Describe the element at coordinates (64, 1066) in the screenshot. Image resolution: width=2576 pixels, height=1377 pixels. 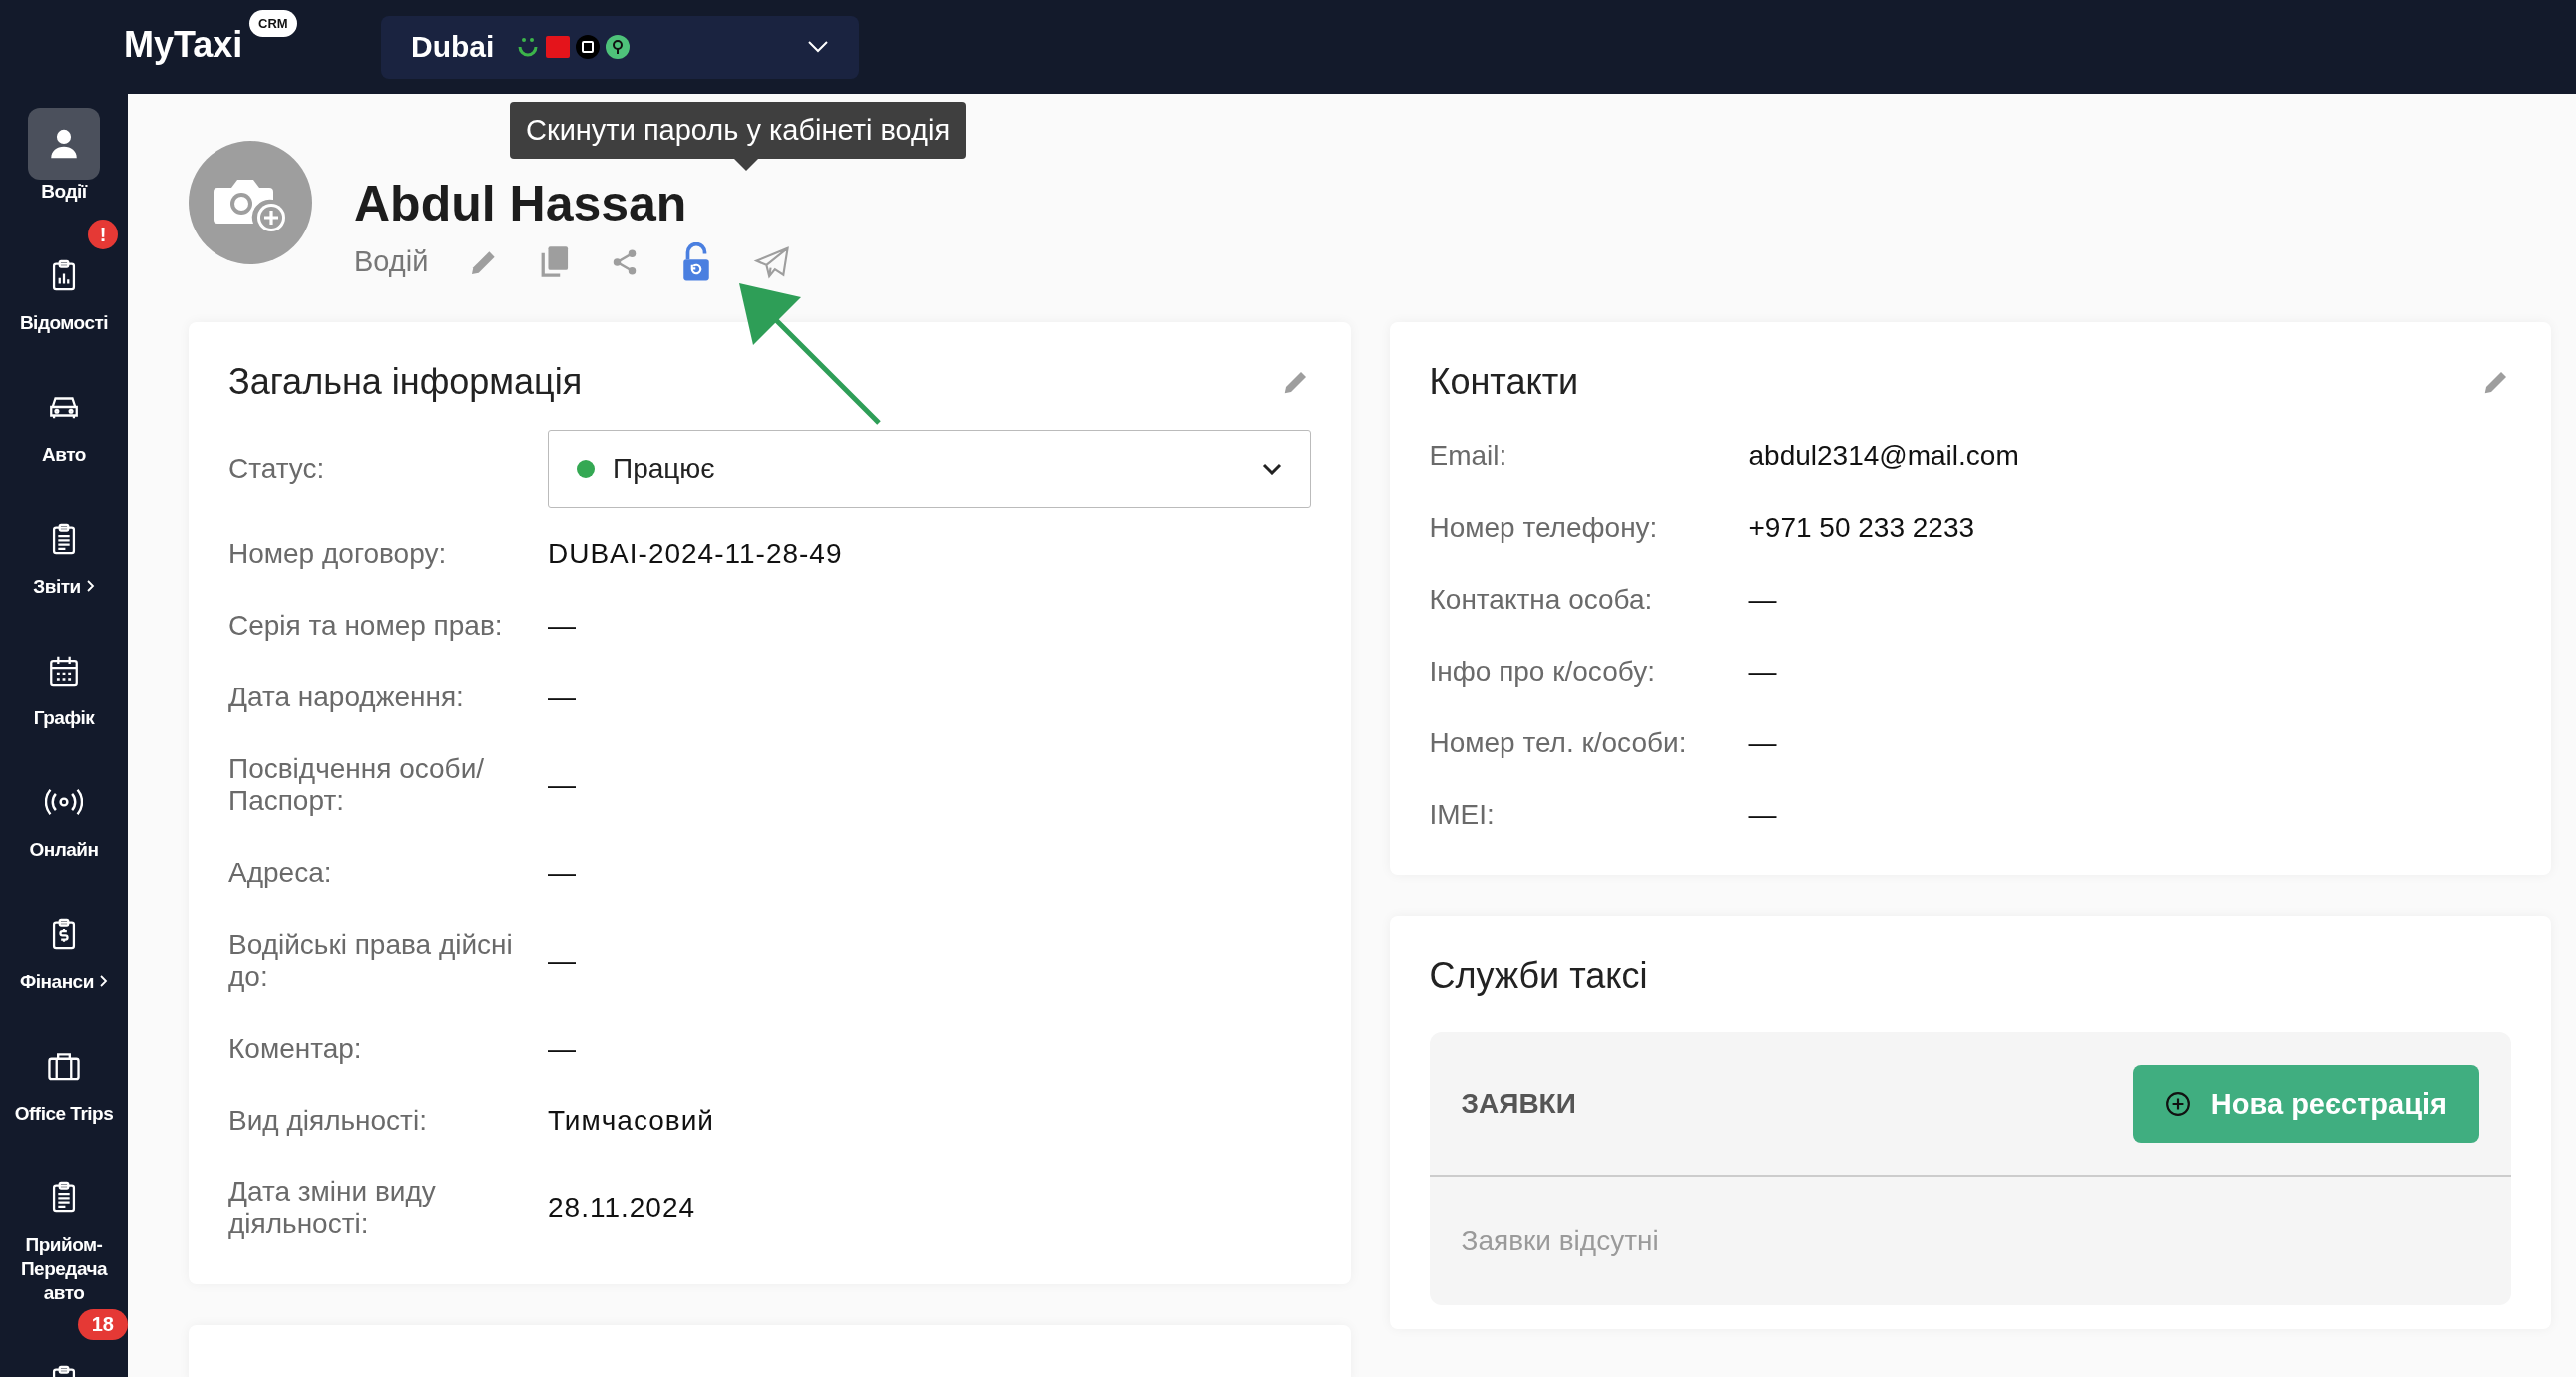
I see `briefcase-icon` at that location.